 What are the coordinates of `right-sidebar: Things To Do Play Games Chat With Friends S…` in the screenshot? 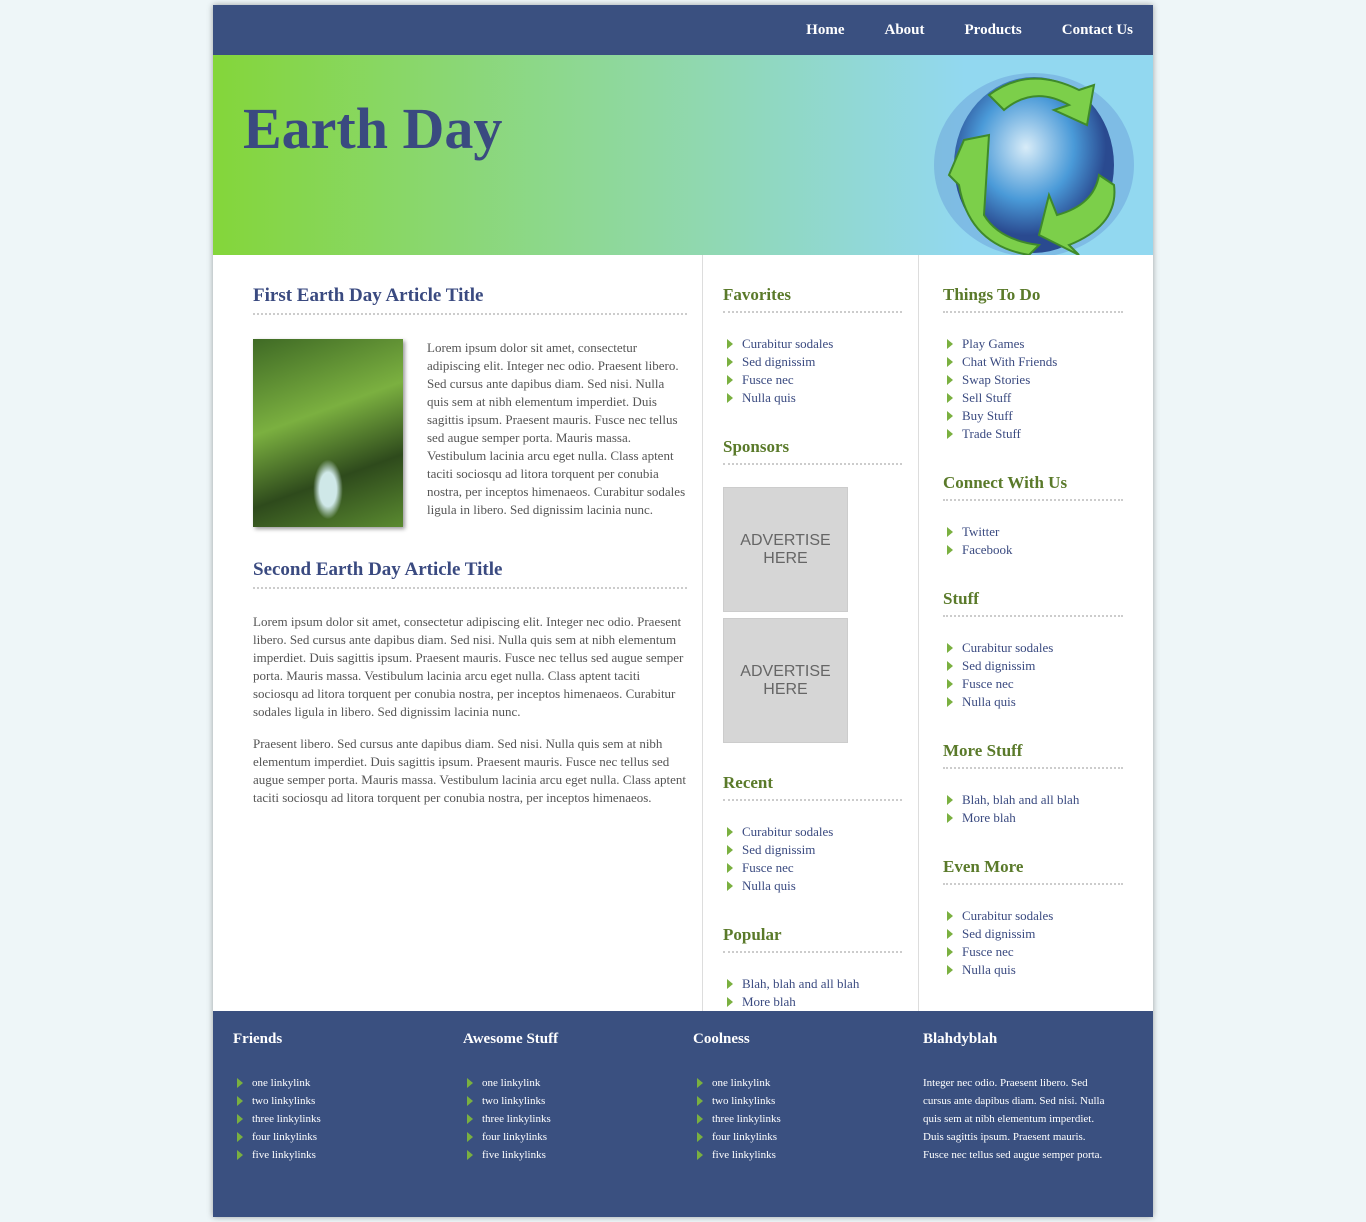 It's located at (1036, 633).